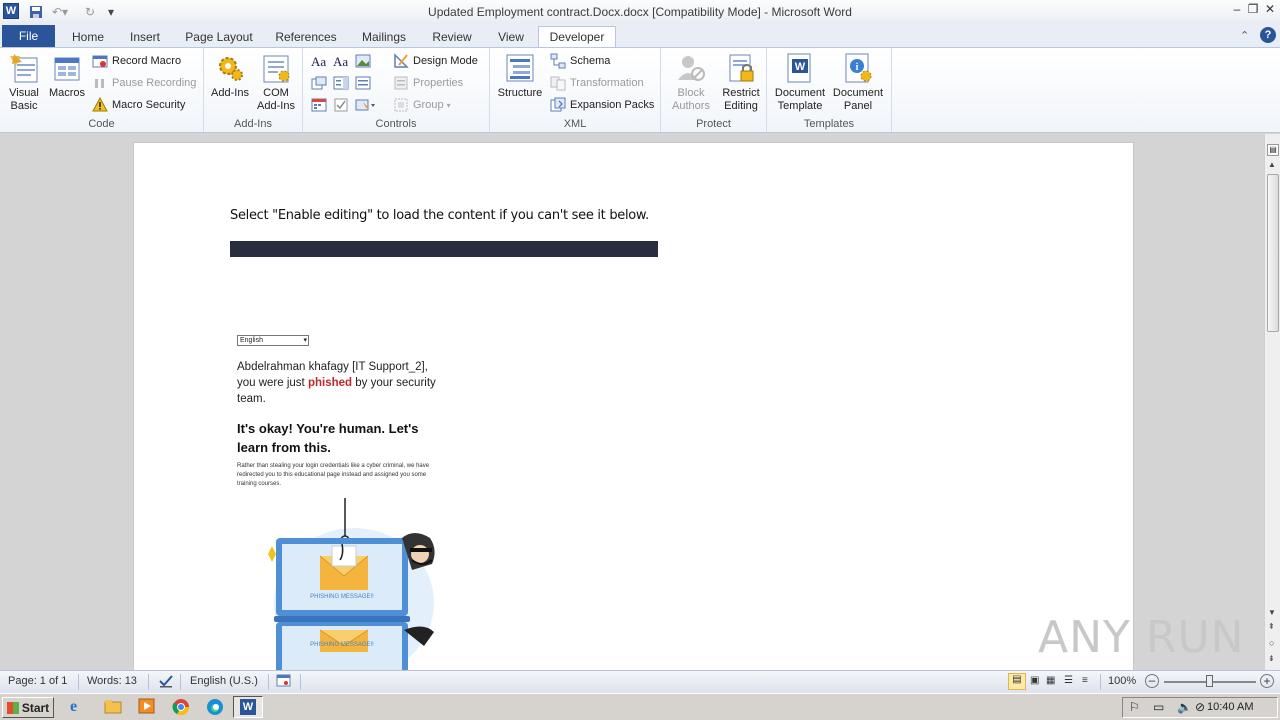 The height and width of the screenshot is (720, 1280). Describe the element at coordinates (511, 37) in the screenshot. I see `tab-view: View` at that location.